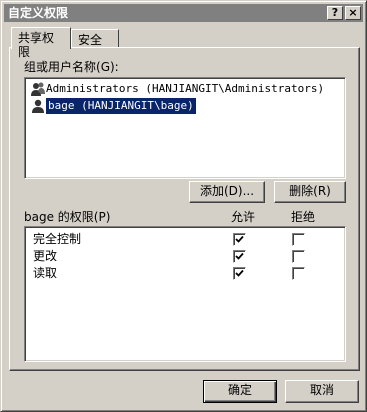  I want to click on users-label-text: 组或用户名称, so click(60, 67).